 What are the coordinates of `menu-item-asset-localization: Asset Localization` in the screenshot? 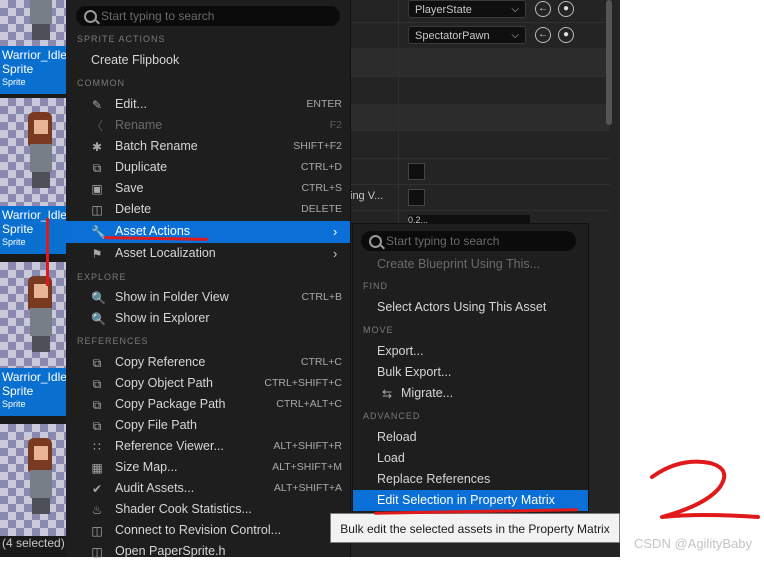 It's located at (165, 253).